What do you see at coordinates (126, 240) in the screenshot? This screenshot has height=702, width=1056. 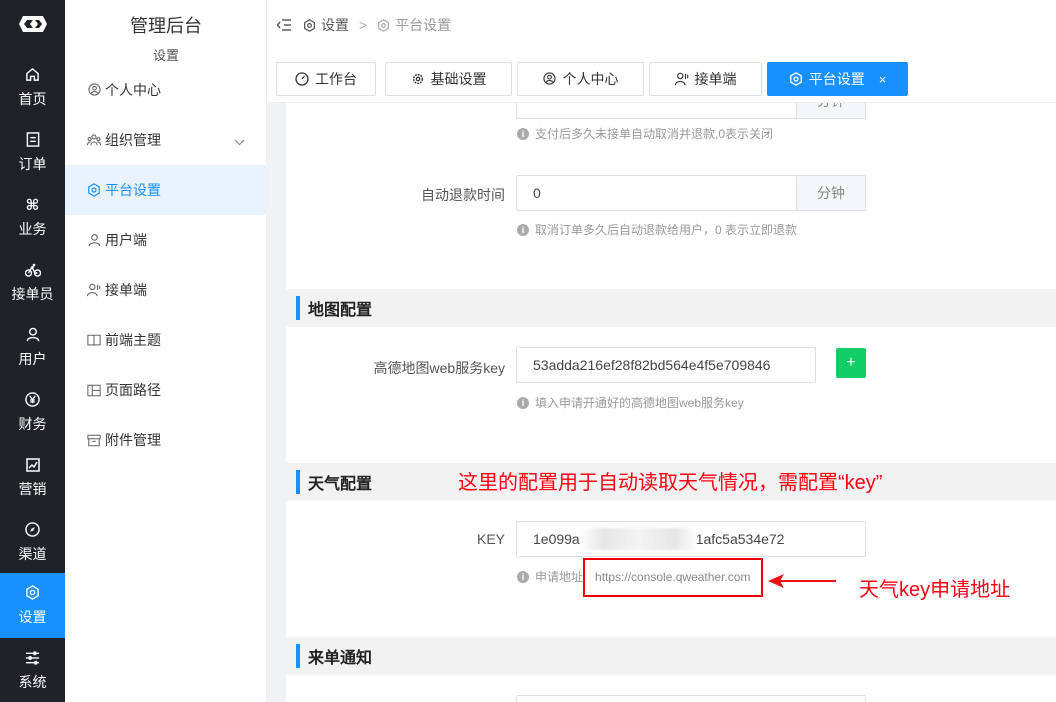 I see `submenu-item-label: 用户端` at bounding box center [126, 240].